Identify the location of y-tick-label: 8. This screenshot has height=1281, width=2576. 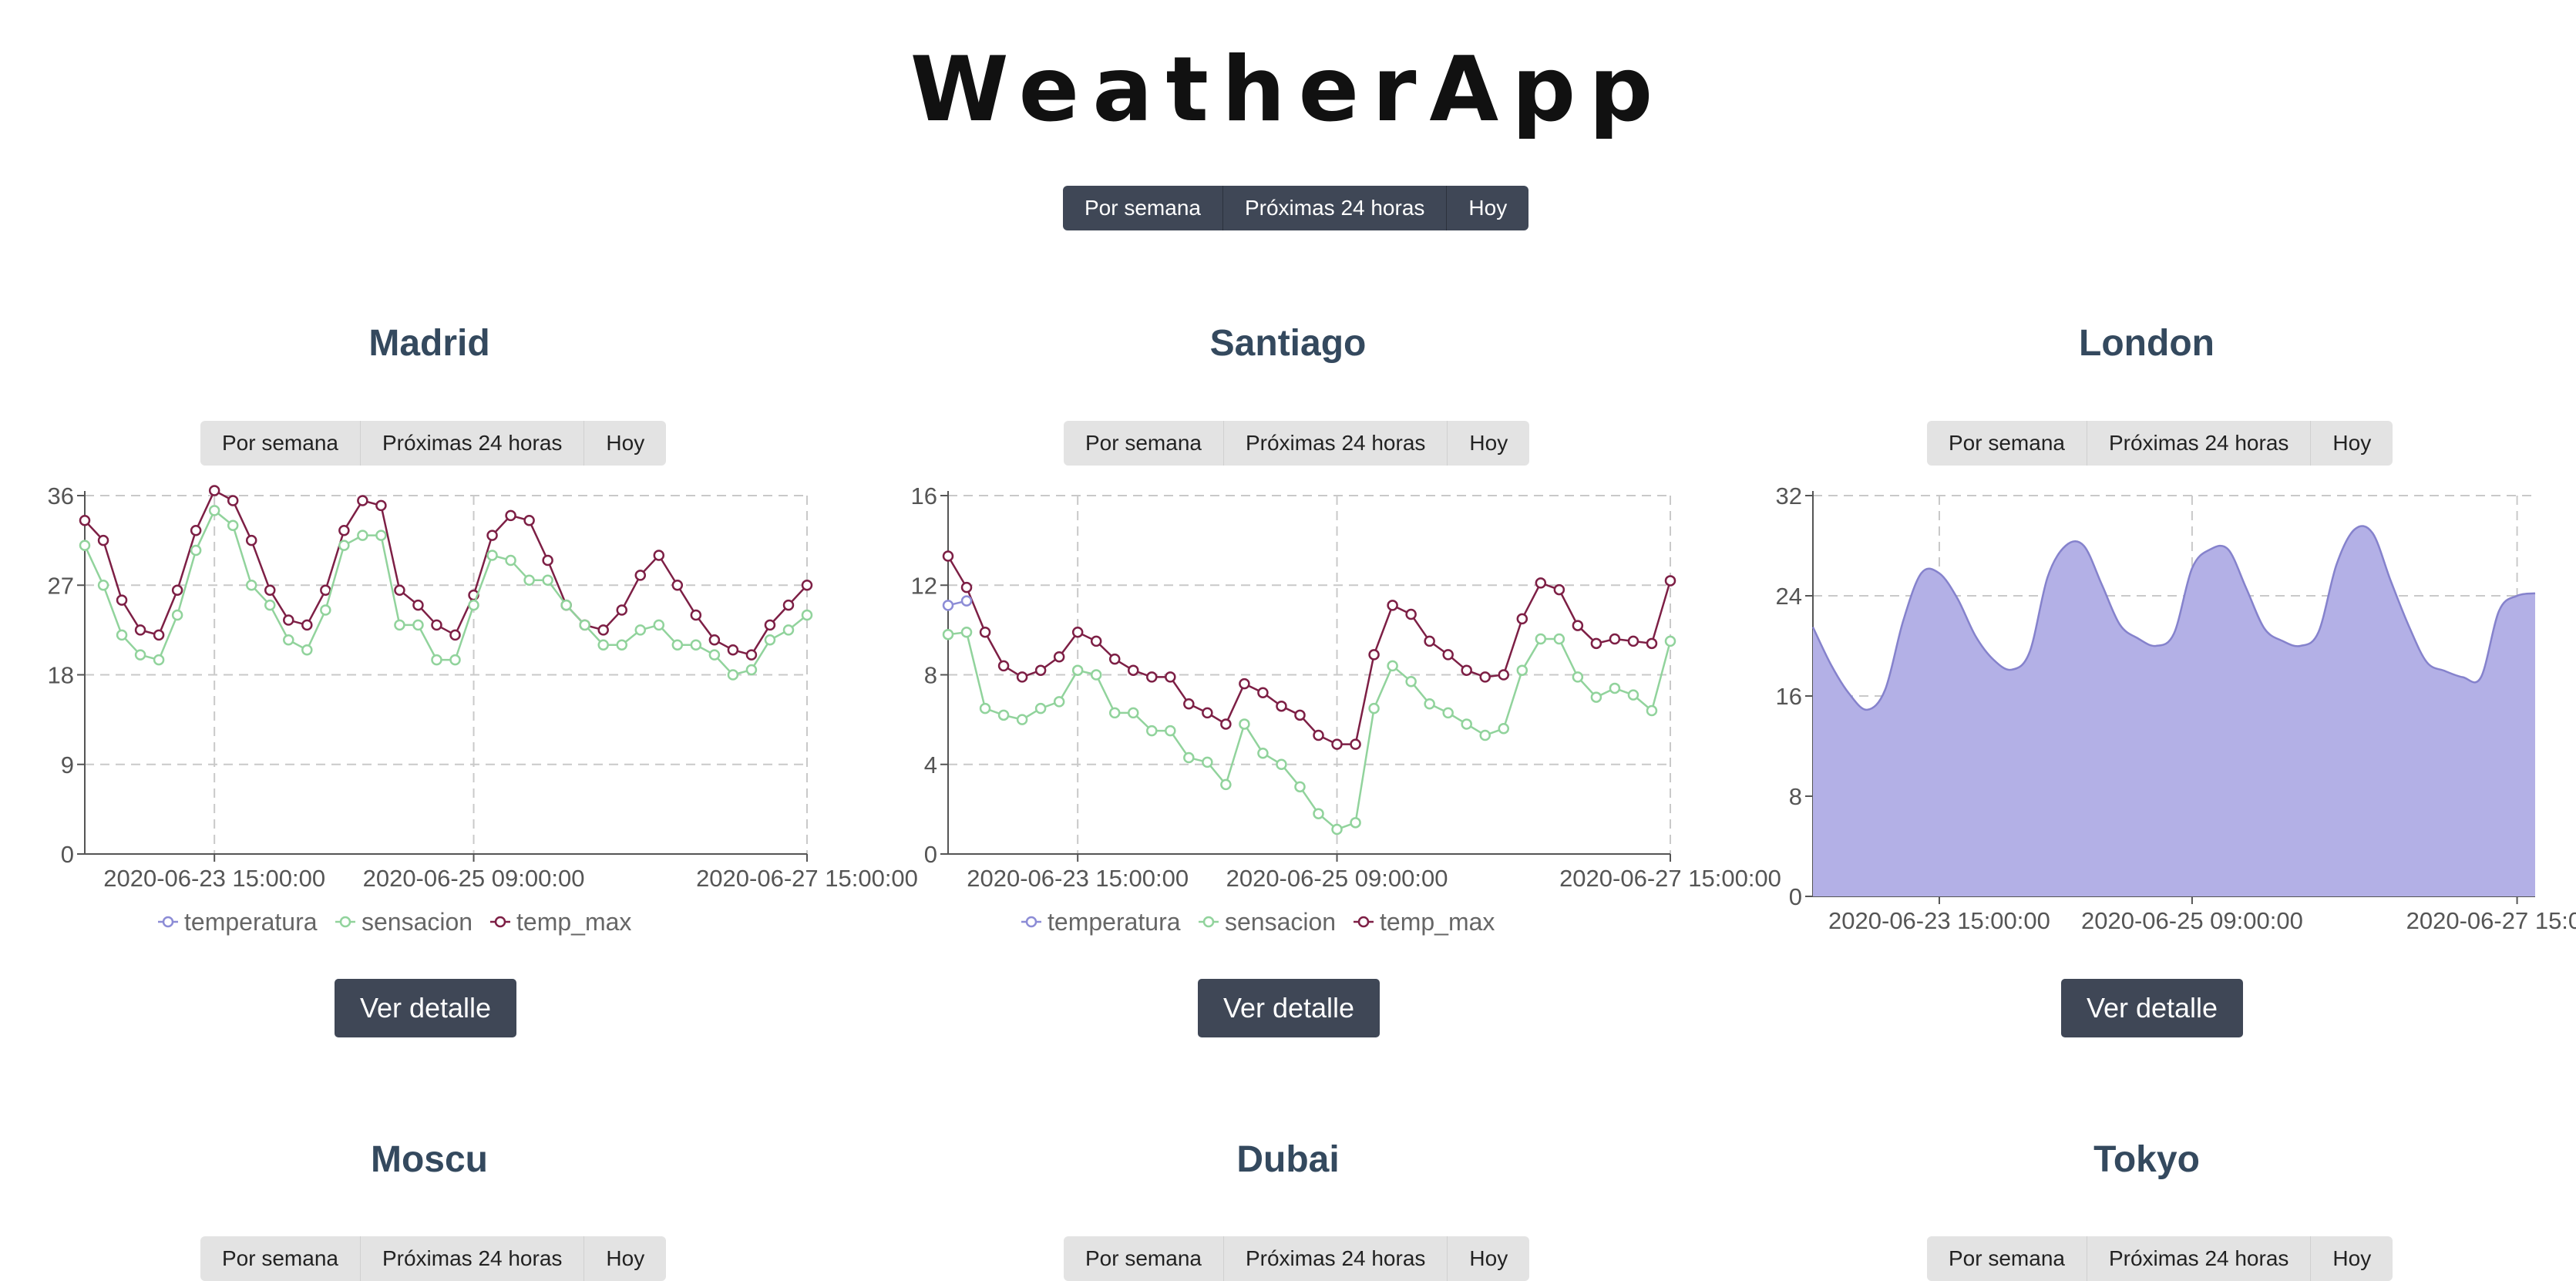
(1795, 796).